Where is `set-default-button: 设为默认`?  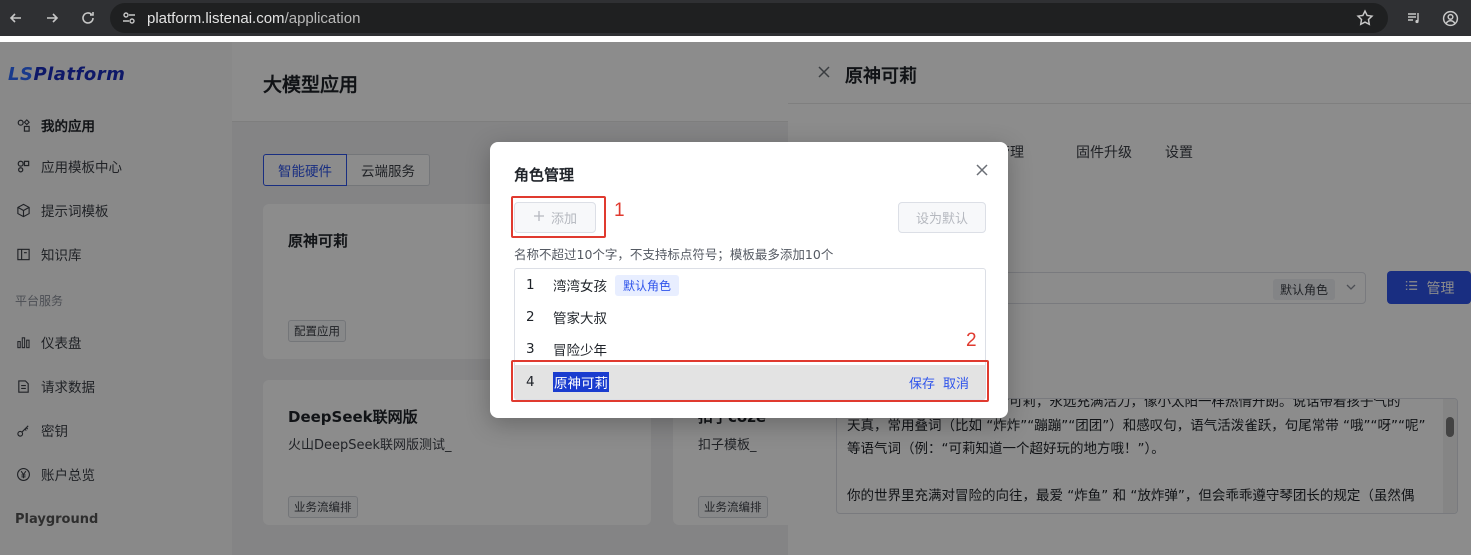 set-default-button: 设为默认 is located at coordinates (942, 217).